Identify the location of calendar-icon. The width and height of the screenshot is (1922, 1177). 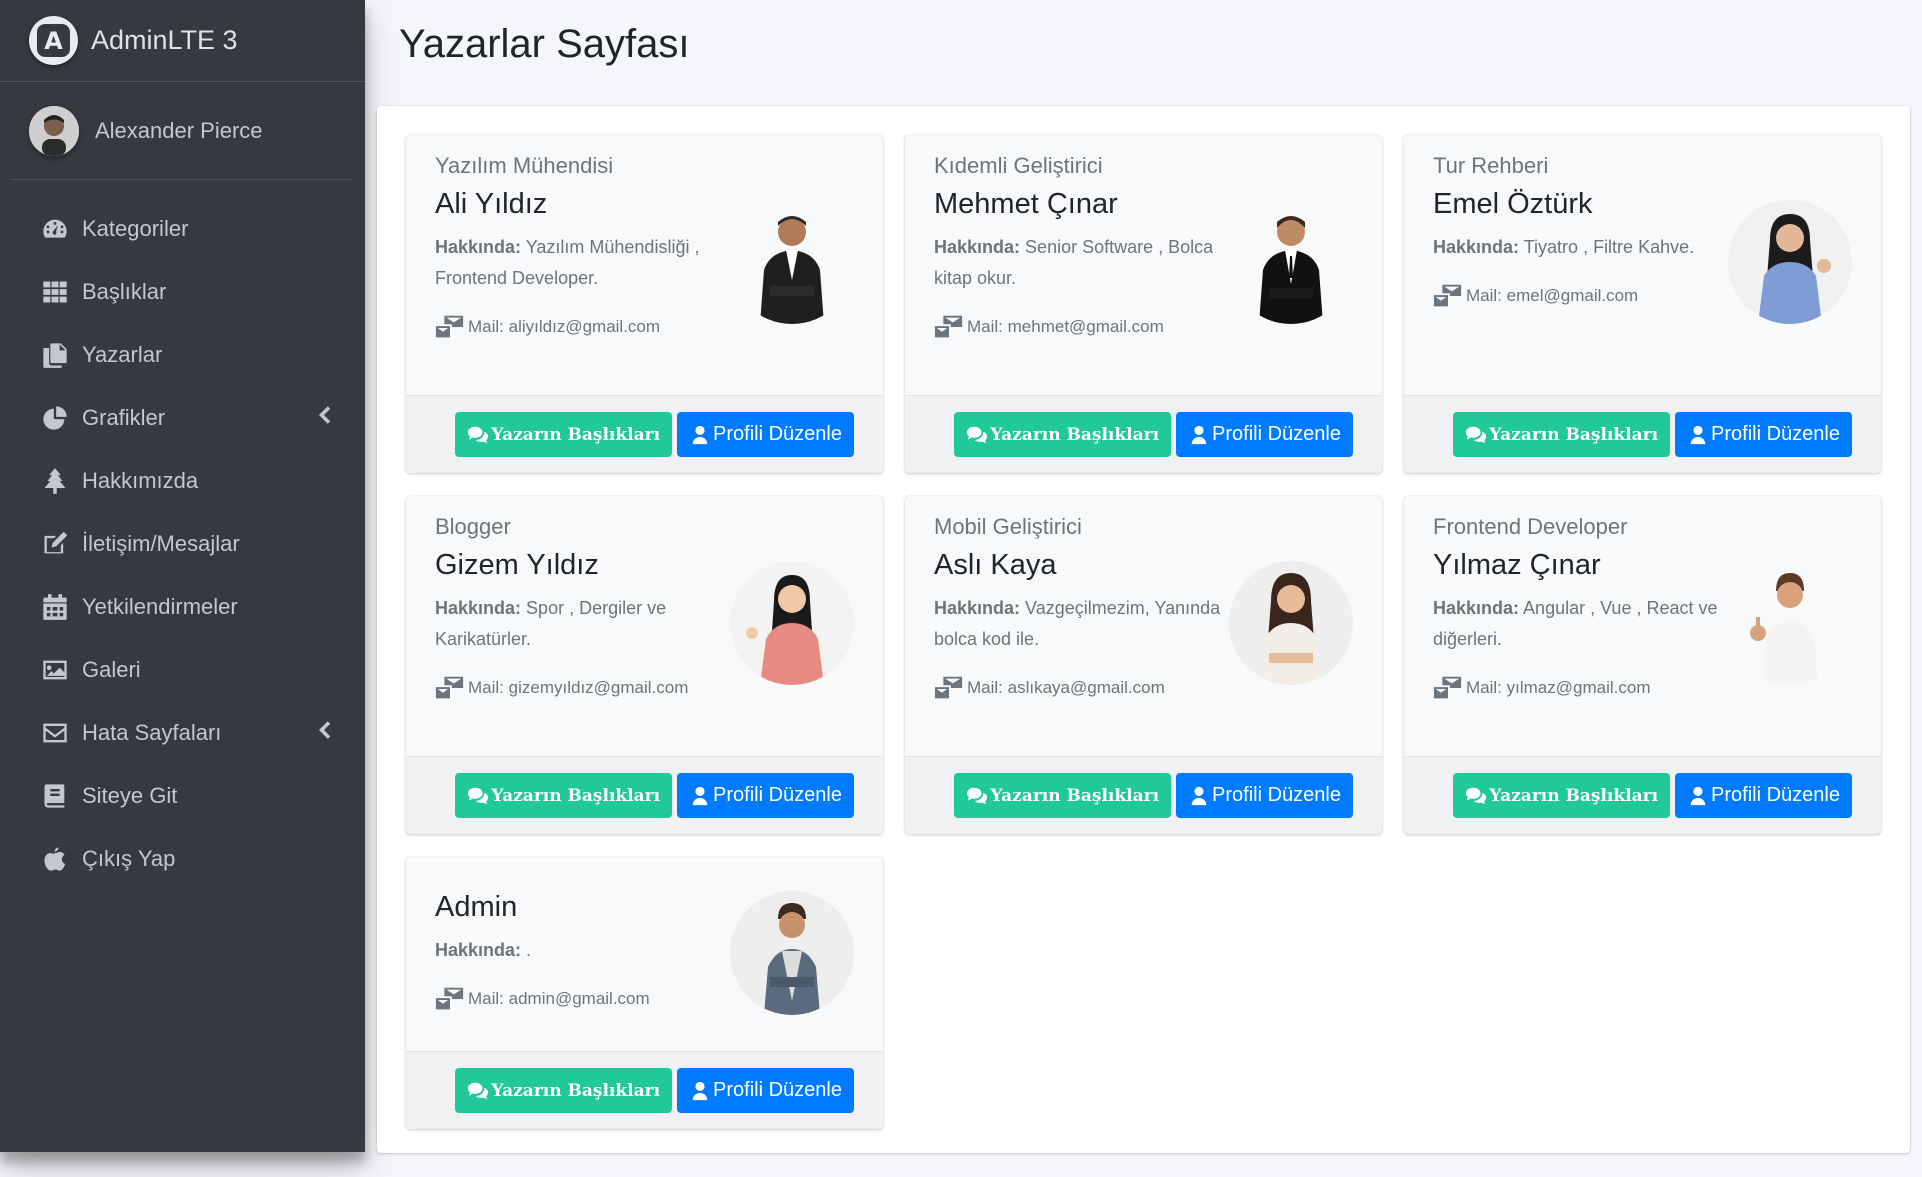
(55, 607).